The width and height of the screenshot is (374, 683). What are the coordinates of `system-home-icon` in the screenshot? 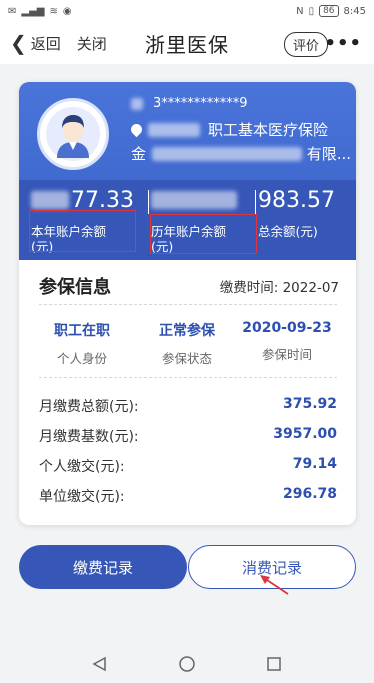 It's located at (187, 664).